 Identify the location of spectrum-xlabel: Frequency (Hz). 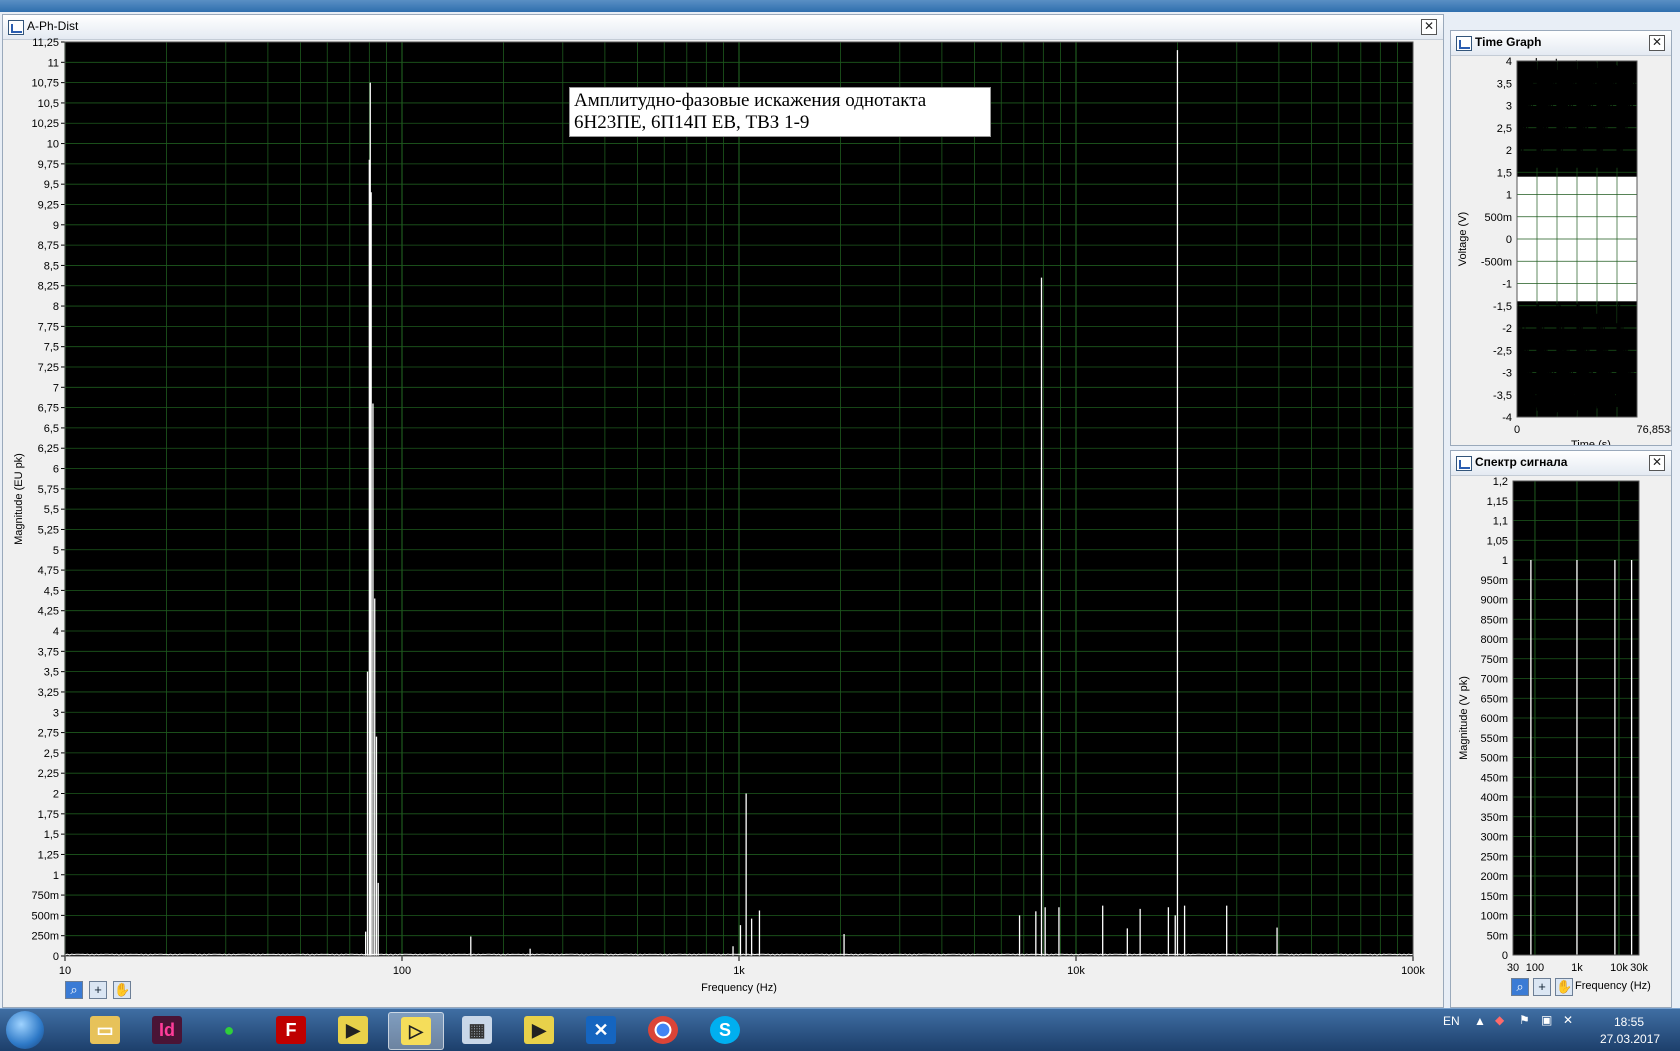
(1613, 986).